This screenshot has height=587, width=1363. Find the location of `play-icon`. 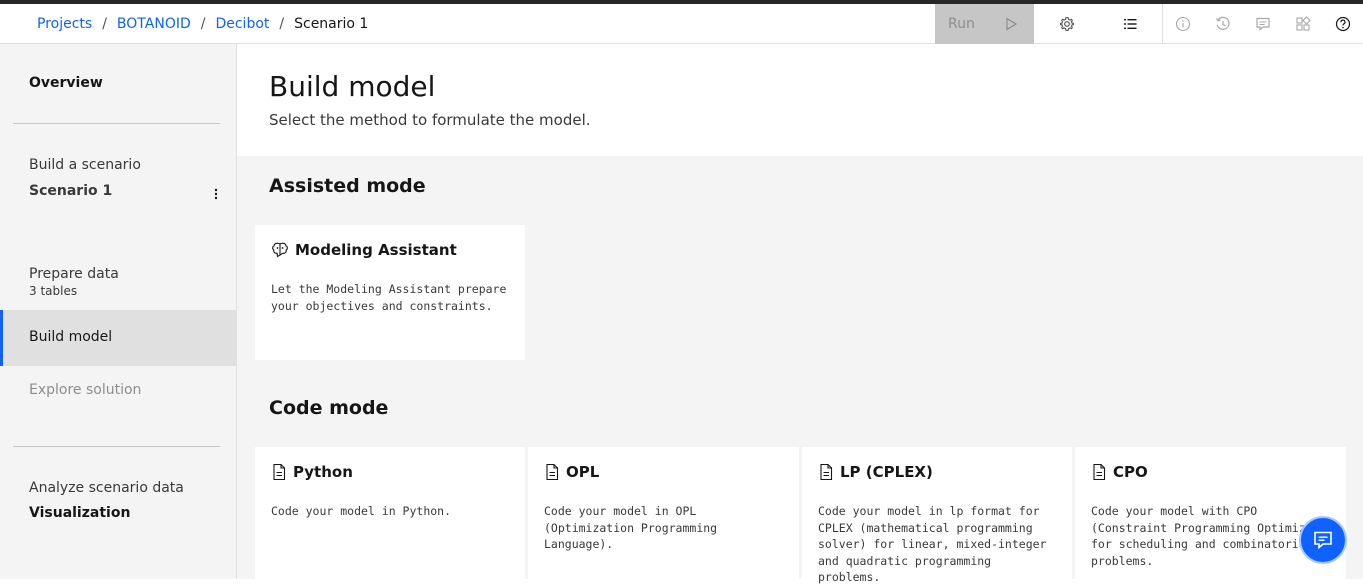

play-icon is located at coordinates (1012, 24).